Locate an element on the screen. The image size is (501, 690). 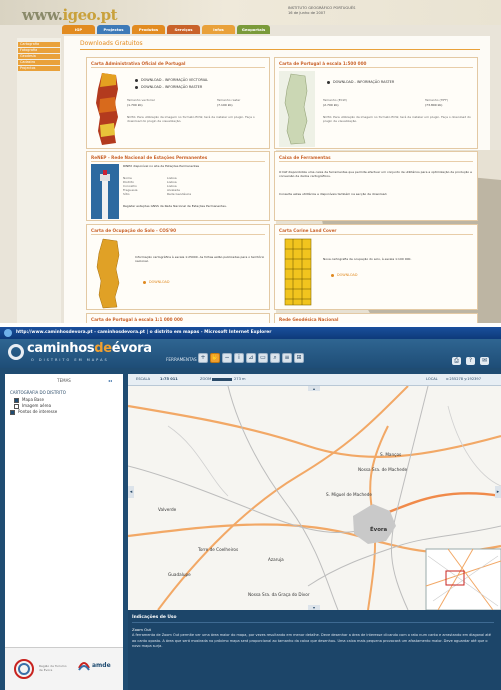
sidebar-item-cartografia: Cartografia is located at coordinates (39, 44).